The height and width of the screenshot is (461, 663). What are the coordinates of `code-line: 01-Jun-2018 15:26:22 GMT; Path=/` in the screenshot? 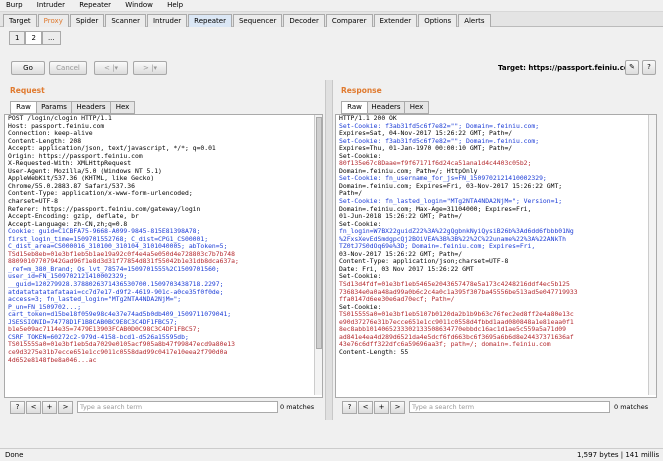 It's located at (401, 216).